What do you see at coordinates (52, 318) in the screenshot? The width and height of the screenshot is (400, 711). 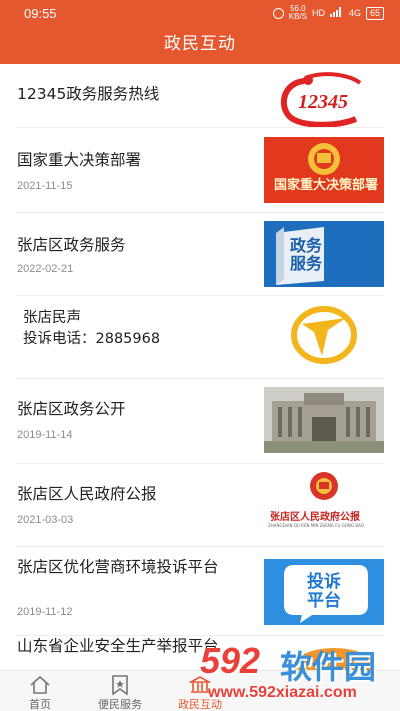 I see `item-title: 张店民声` at bounding box center [52, 318].